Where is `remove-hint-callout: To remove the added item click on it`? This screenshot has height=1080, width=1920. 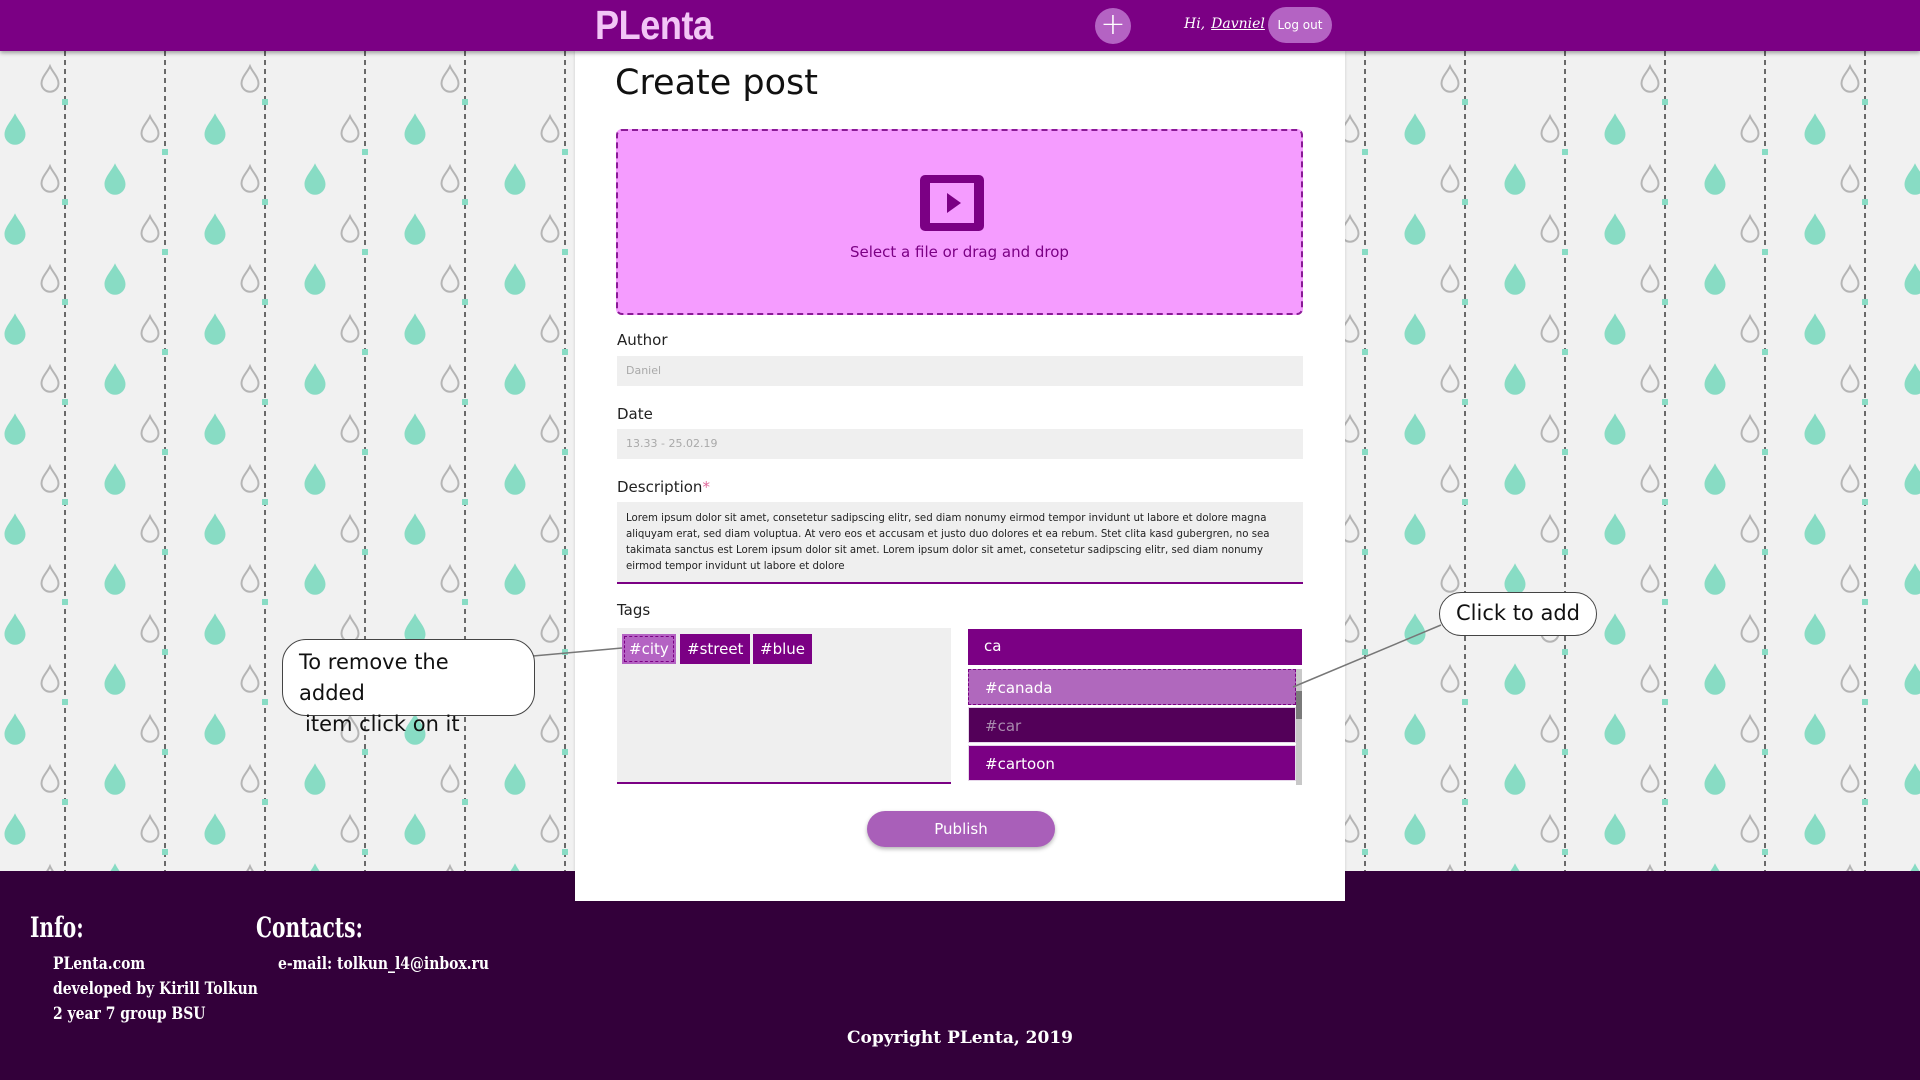
remove-hint-callout: To remove the added item click on it is located at coordinates (408, 687).